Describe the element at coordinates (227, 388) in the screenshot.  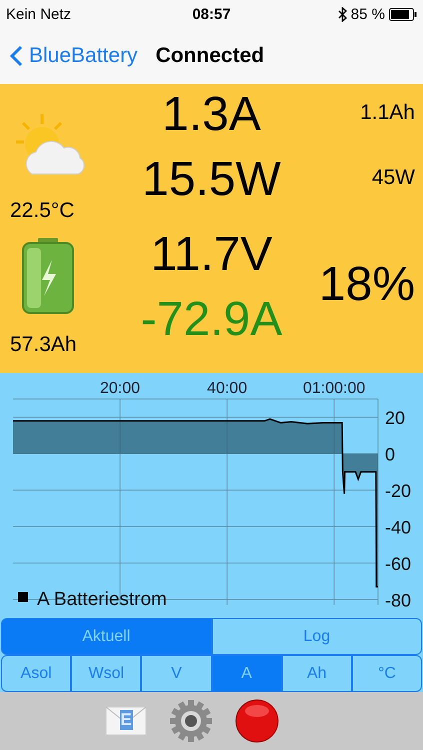
I see `x-tick-label: 40:00` at that location.